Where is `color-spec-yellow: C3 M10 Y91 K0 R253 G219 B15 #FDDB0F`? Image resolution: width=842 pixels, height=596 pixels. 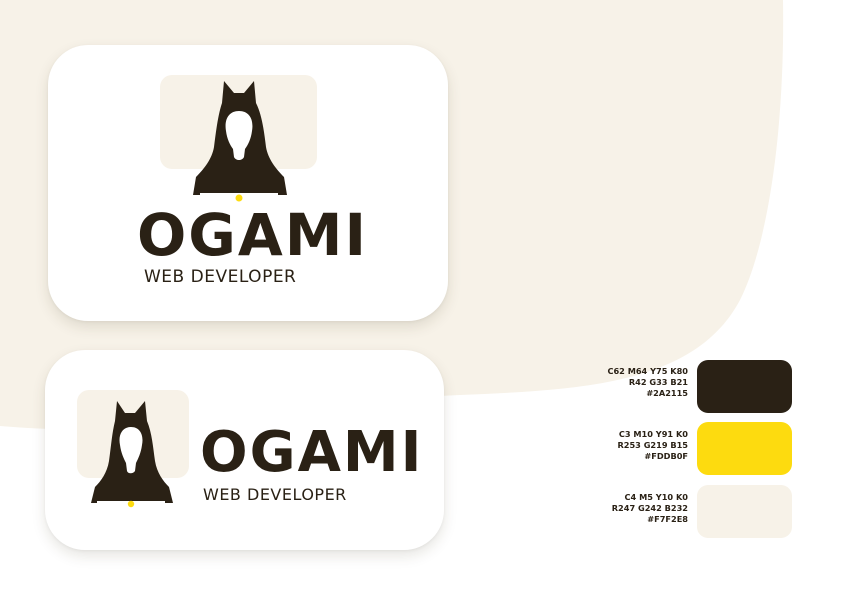
color-spec-yellow: C3 M10 Y91 K0 R253 G219 B15 #FDDB0F is located at coordinates (652, 445).